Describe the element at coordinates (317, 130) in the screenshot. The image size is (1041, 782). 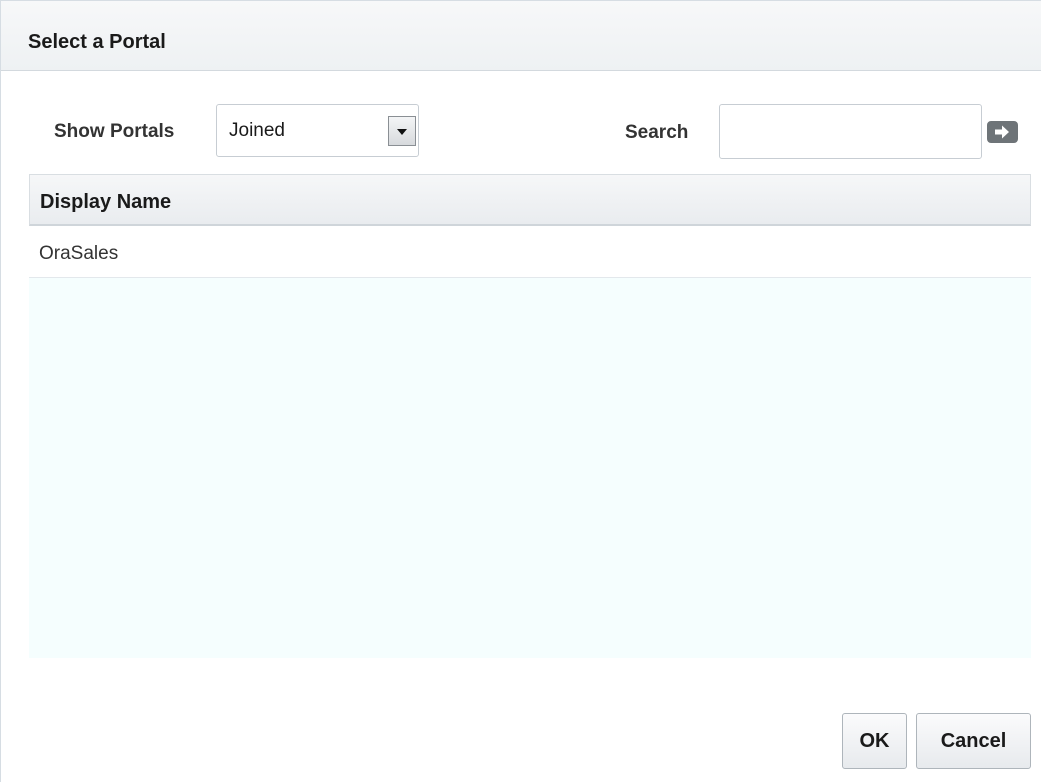
I see `show-portals-select: Joined` at that location.